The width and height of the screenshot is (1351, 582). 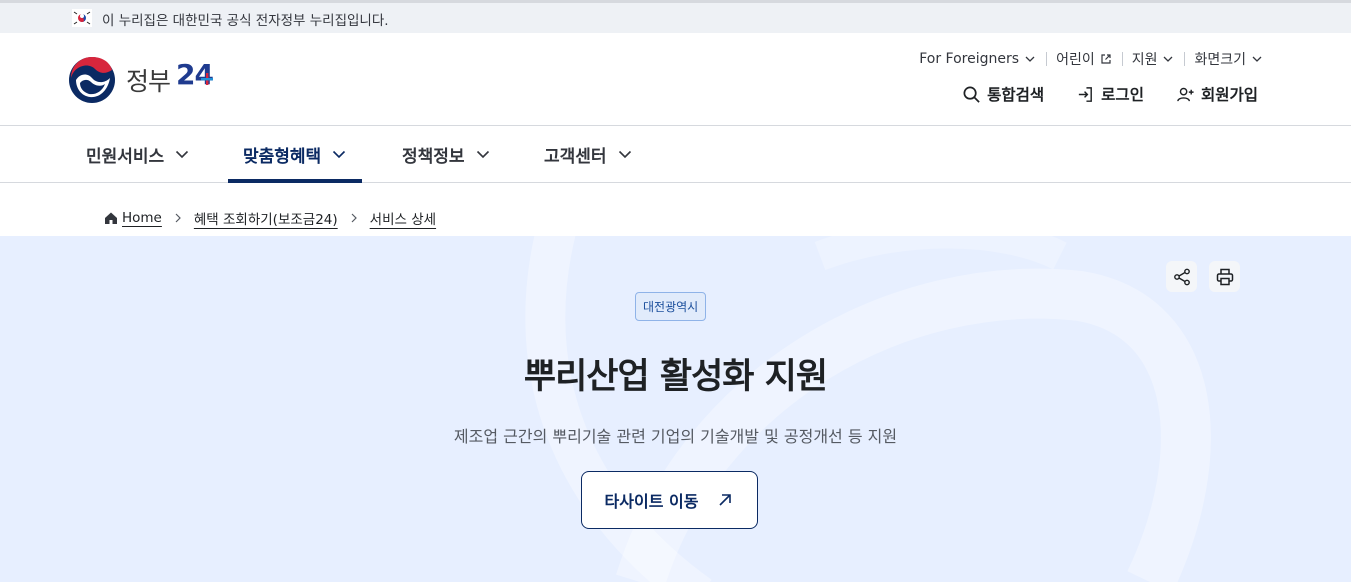 What do you see at coordinates (725, 500) in the screenshot?
I see `arrow-up-right-icon` at bounding box center [725, 500].